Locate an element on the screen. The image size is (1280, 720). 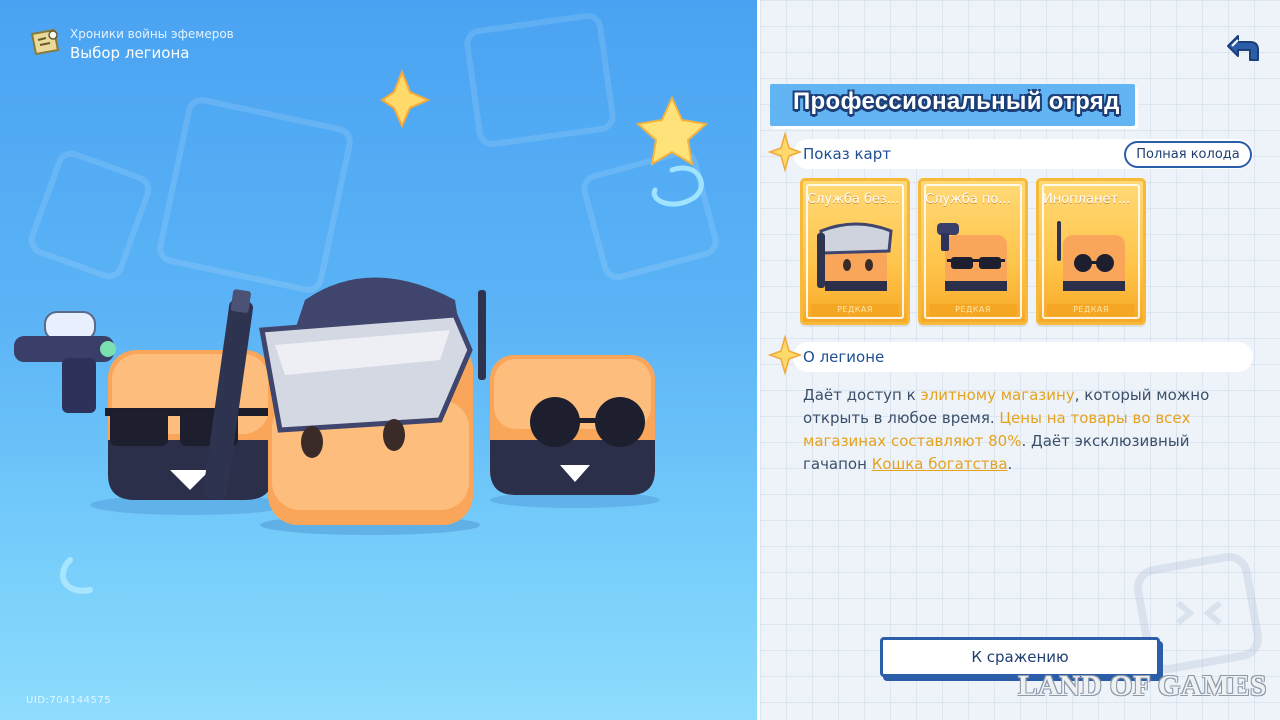
card-helmet-guard-icon is located at coordinates (855, 256).